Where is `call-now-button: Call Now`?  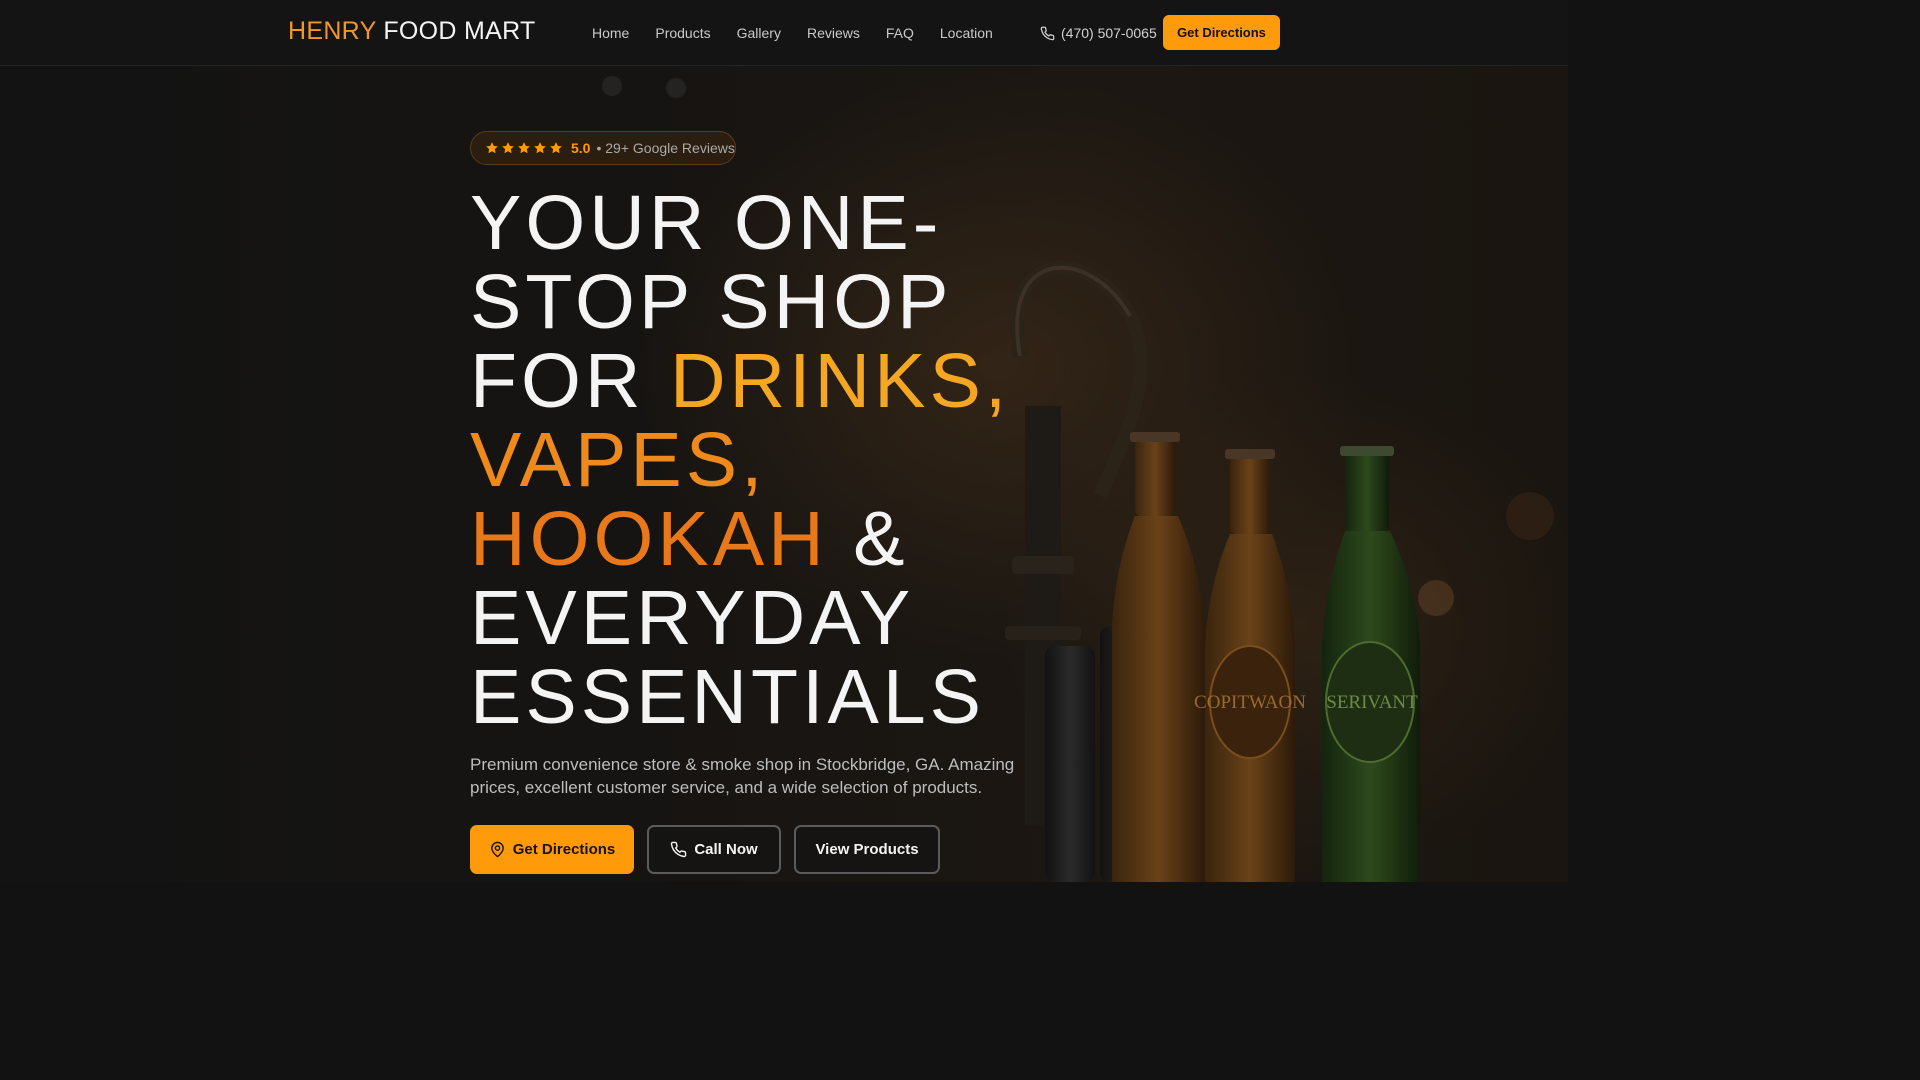
call-now-button: Call Now is located at coordinates (714, 849).